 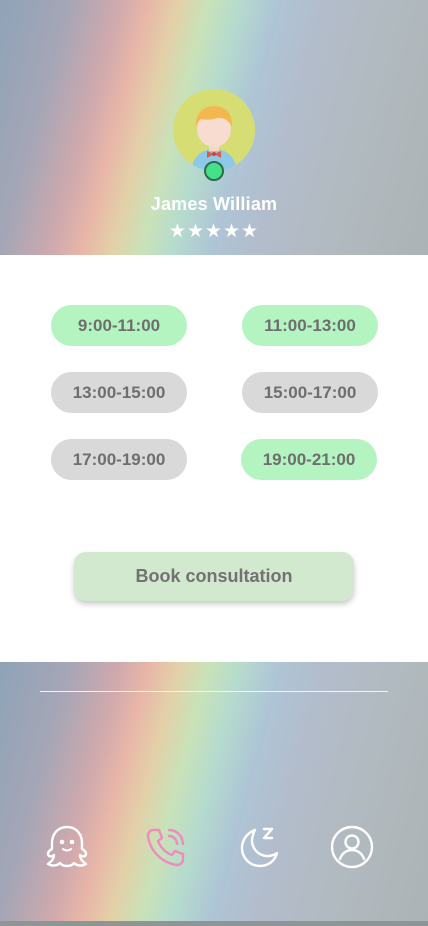 I want to click on boy-avatar-icon, so click(x=214, y=138).